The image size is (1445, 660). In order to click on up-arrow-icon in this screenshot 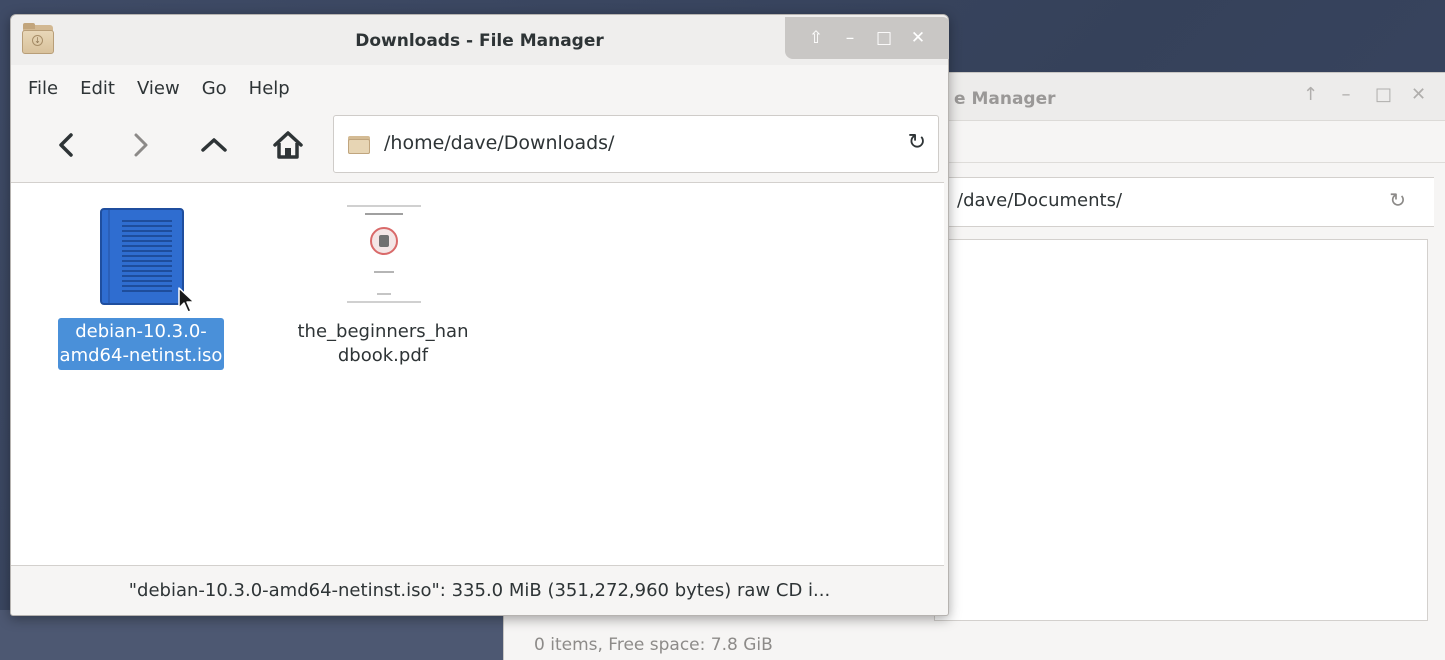, I will do `click(214, 145)`.